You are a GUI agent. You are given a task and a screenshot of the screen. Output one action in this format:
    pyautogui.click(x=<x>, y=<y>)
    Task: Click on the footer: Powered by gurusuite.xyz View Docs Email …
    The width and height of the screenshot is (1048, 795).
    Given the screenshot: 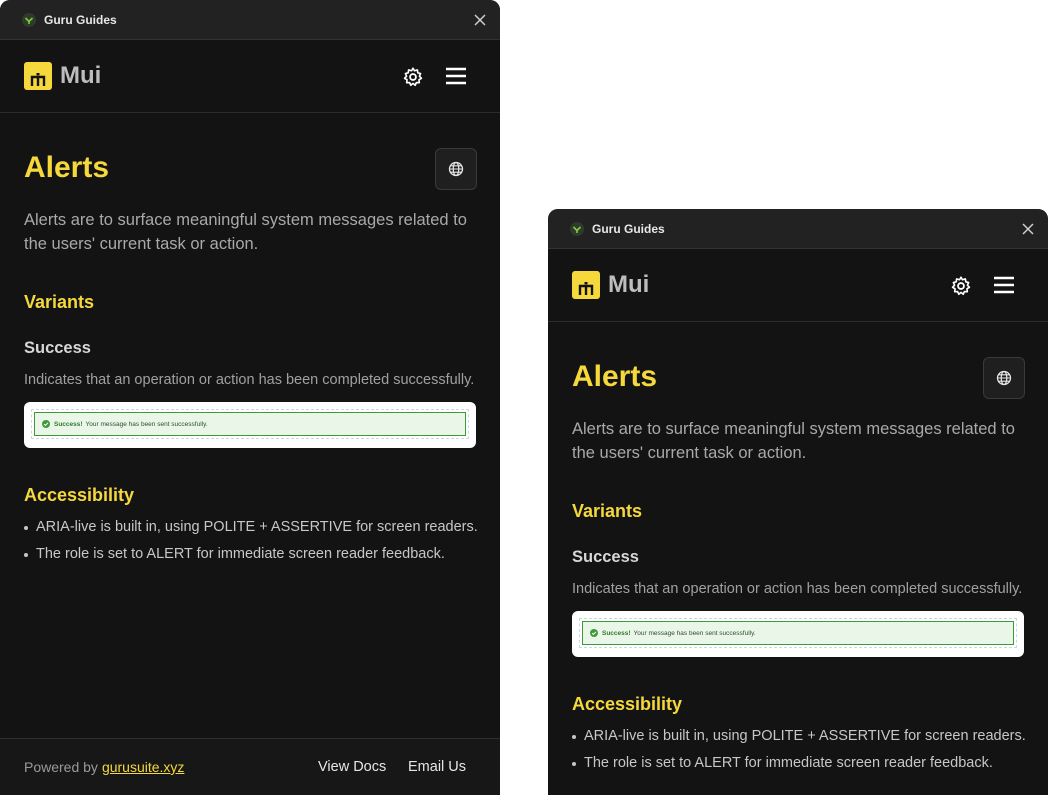 What is the action you would take?
    pyautogui.click(x=250, y=766)
    